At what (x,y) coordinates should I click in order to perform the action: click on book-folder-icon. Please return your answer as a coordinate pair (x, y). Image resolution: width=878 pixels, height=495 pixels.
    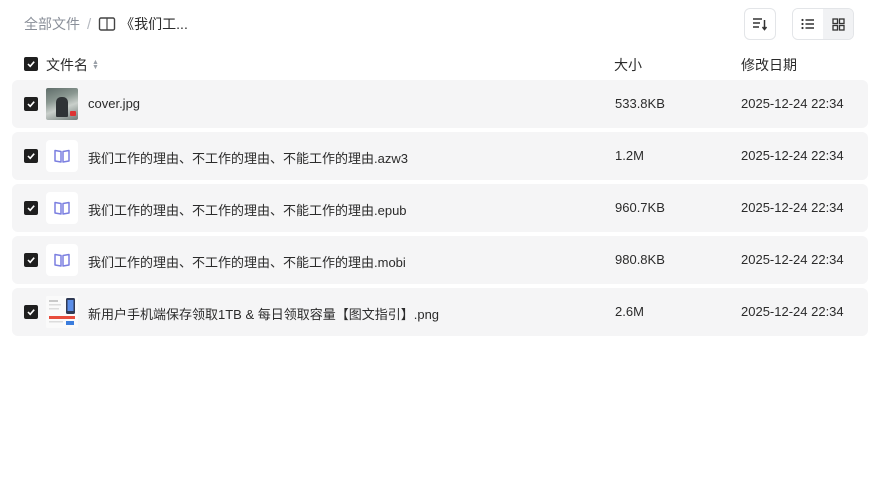
    Looking at the image, I should click on (107, 24).